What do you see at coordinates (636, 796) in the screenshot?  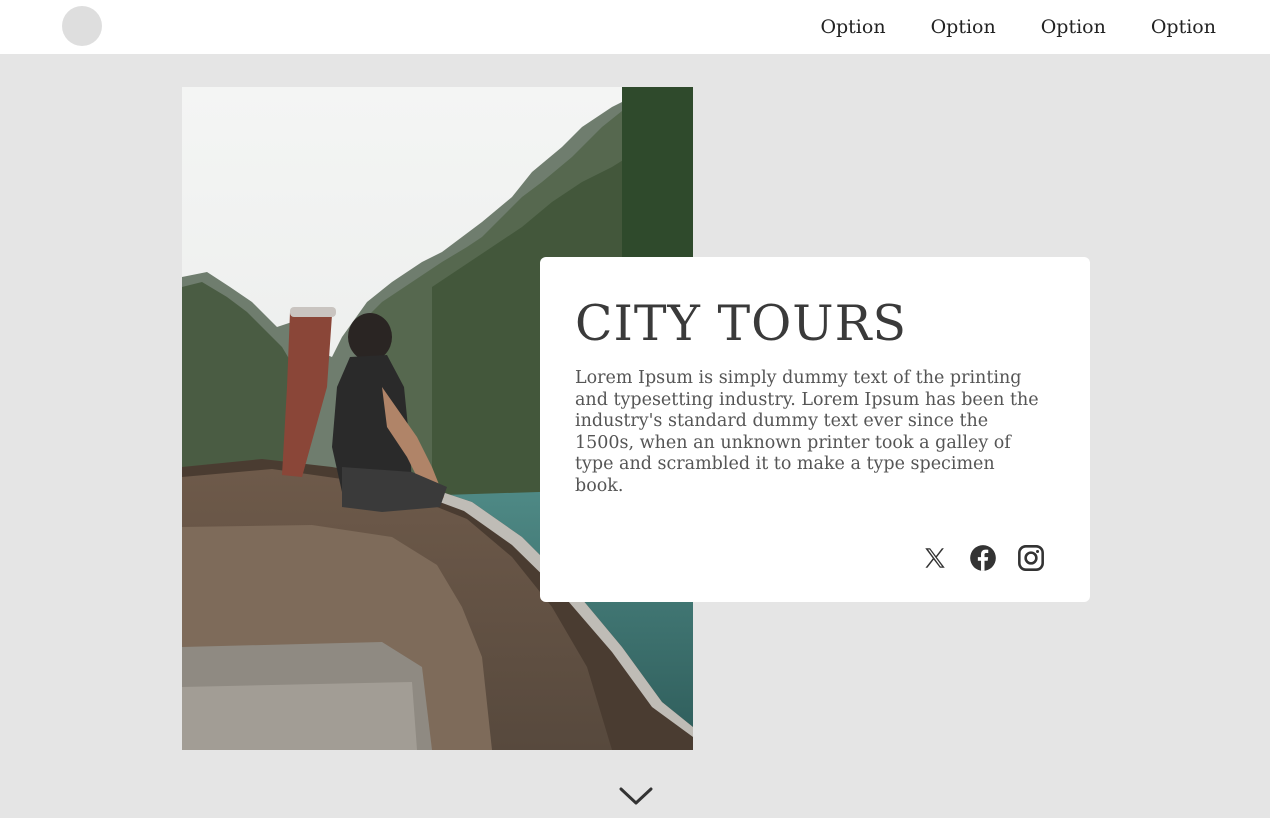 I see `chevron-down-icon` at bounding box center [636, 796].